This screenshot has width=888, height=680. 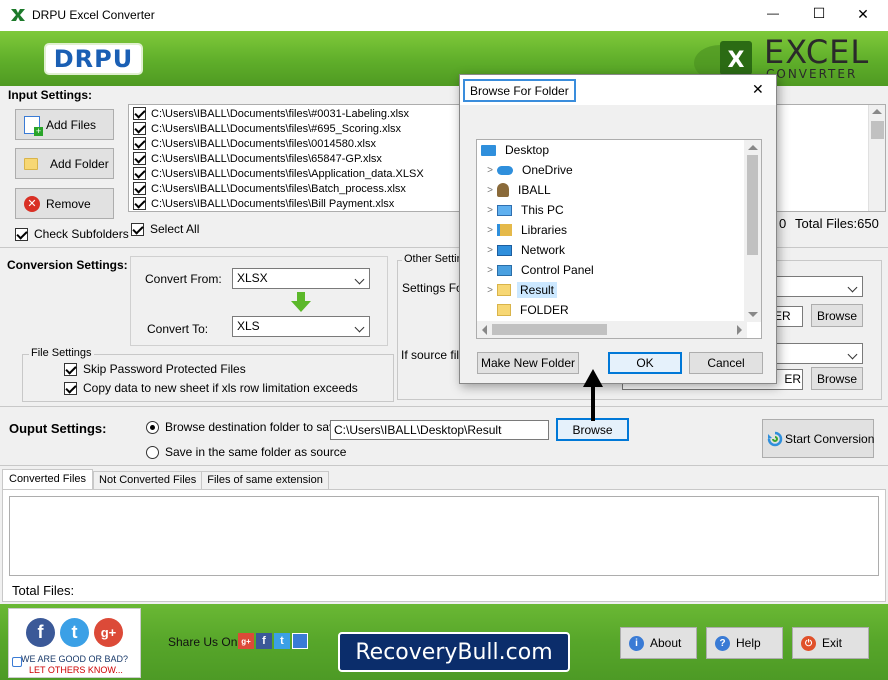 I want to click on file-list-scrollbar, so click(x=876, y=158).